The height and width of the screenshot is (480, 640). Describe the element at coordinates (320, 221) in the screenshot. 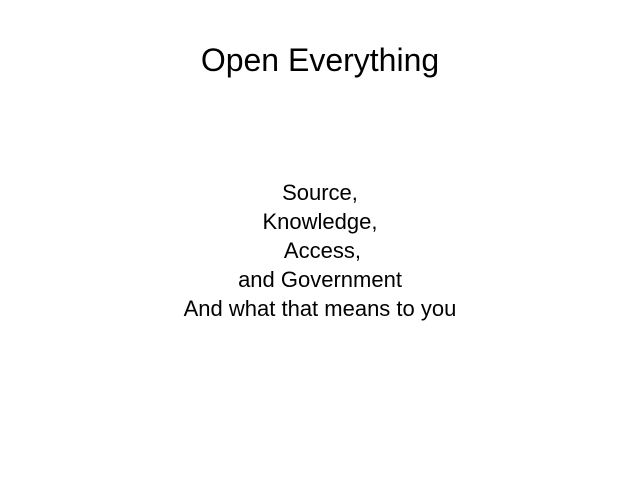

I see `body-line-knowledge: Knowledge,` at that location.